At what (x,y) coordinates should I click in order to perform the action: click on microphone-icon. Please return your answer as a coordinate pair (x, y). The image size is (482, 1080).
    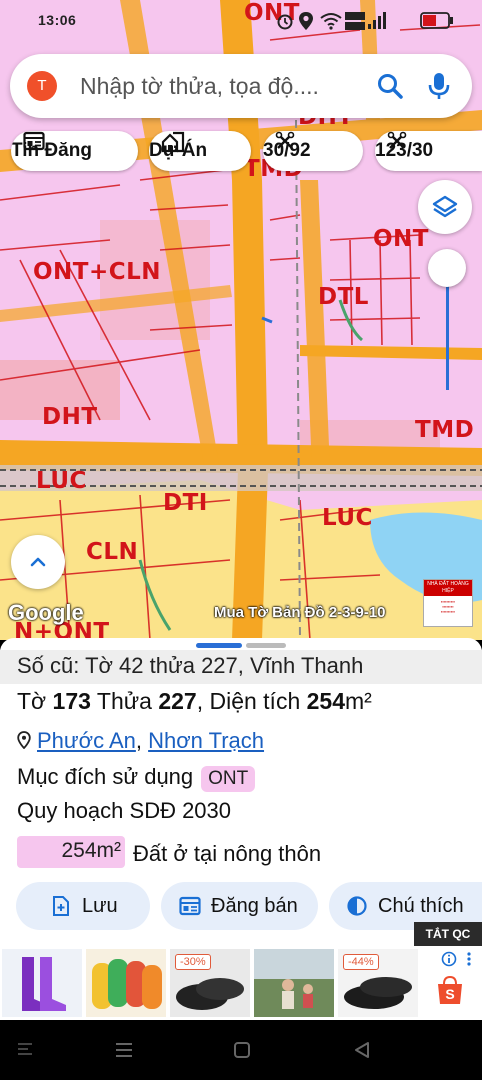
    Looking at the image, I should click on (439, 86).